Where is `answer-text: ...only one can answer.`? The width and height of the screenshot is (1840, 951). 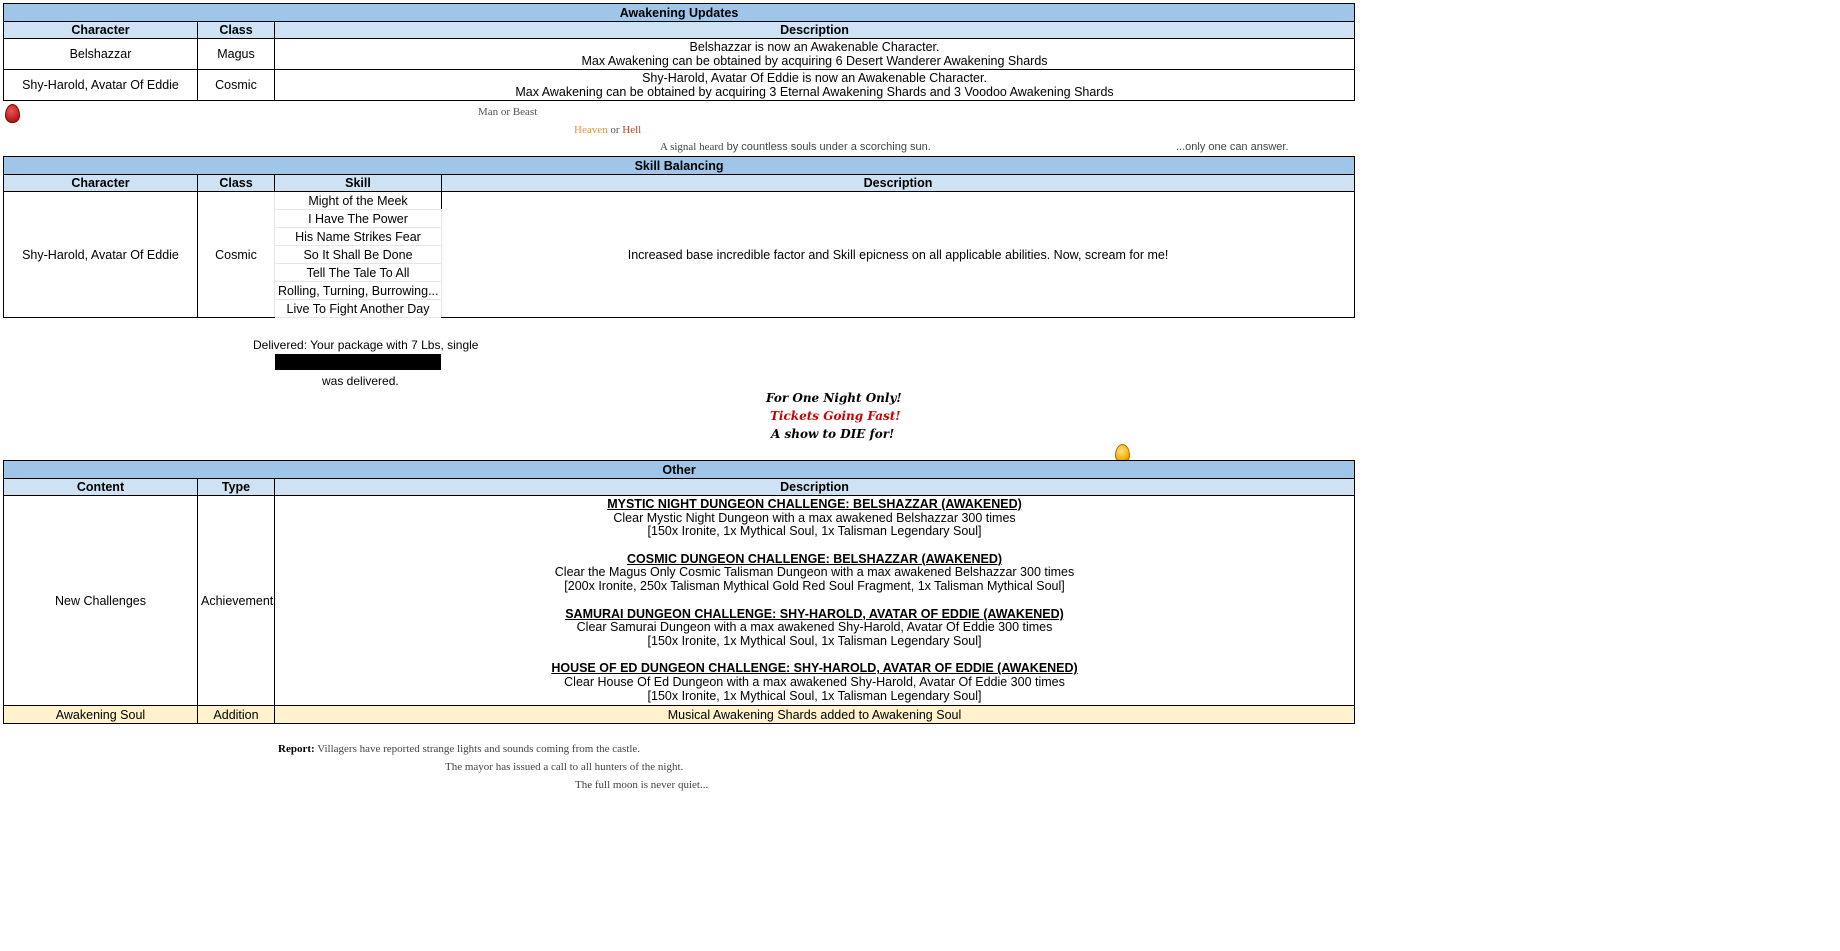 answer-text: ...only one can answer. is located at coordinates (1232, 147).